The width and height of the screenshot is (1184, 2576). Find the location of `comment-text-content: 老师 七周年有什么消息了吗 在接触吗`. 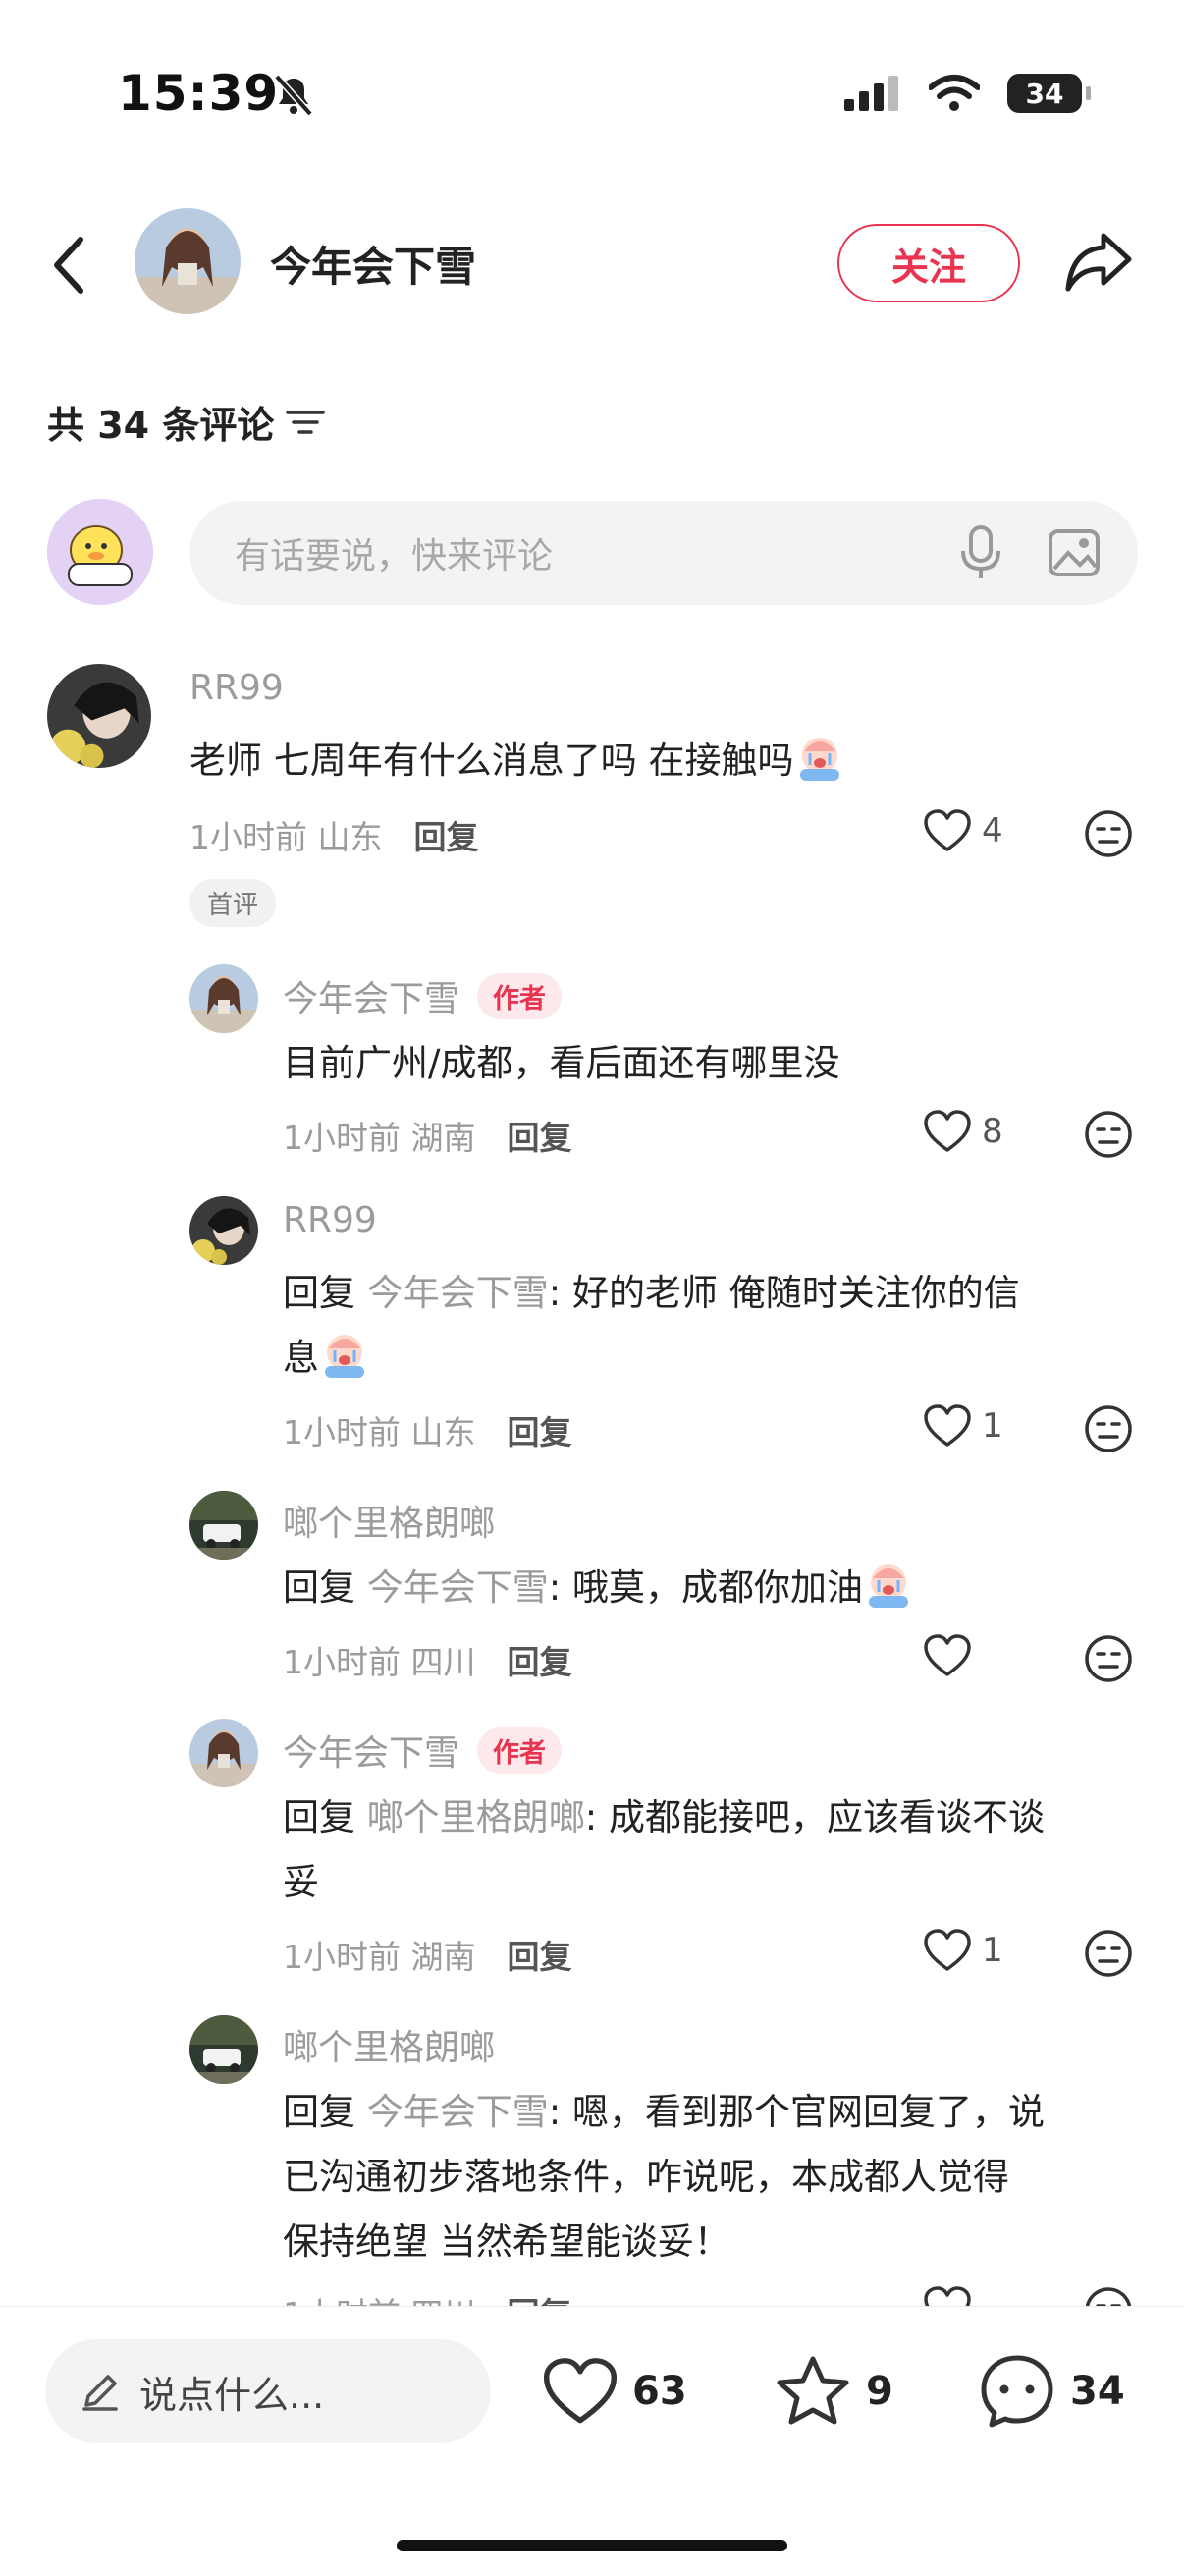

comment-text-content: 老师 七周年有什么消息了吗 在接触吗 is located at coordinates (491, 761).